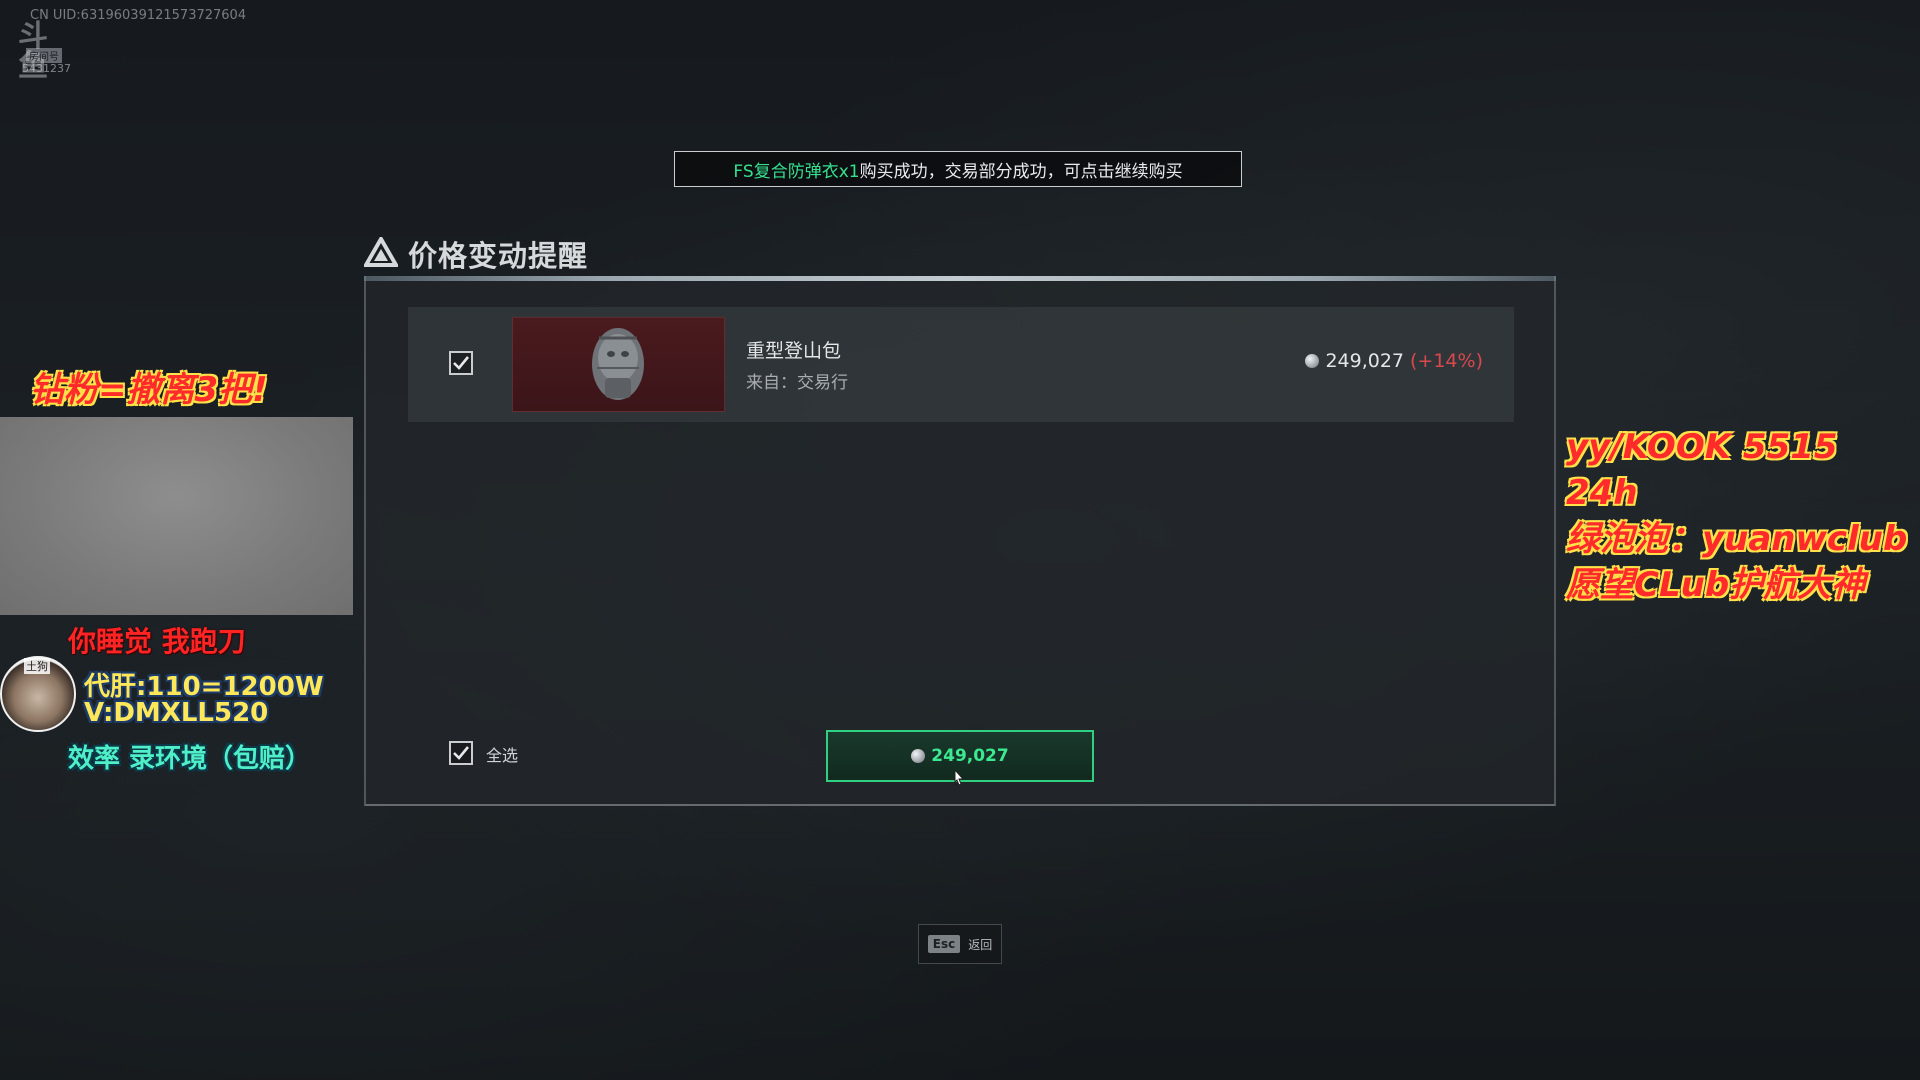  I want to click on item-thumbnail, so click(618, 364).